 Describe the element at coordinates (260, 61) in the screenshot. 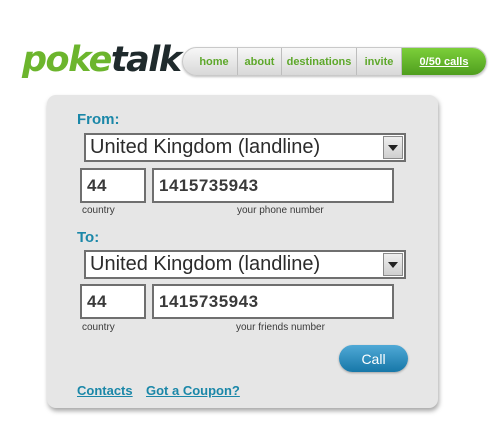

I see `nav-about: about` at that location.